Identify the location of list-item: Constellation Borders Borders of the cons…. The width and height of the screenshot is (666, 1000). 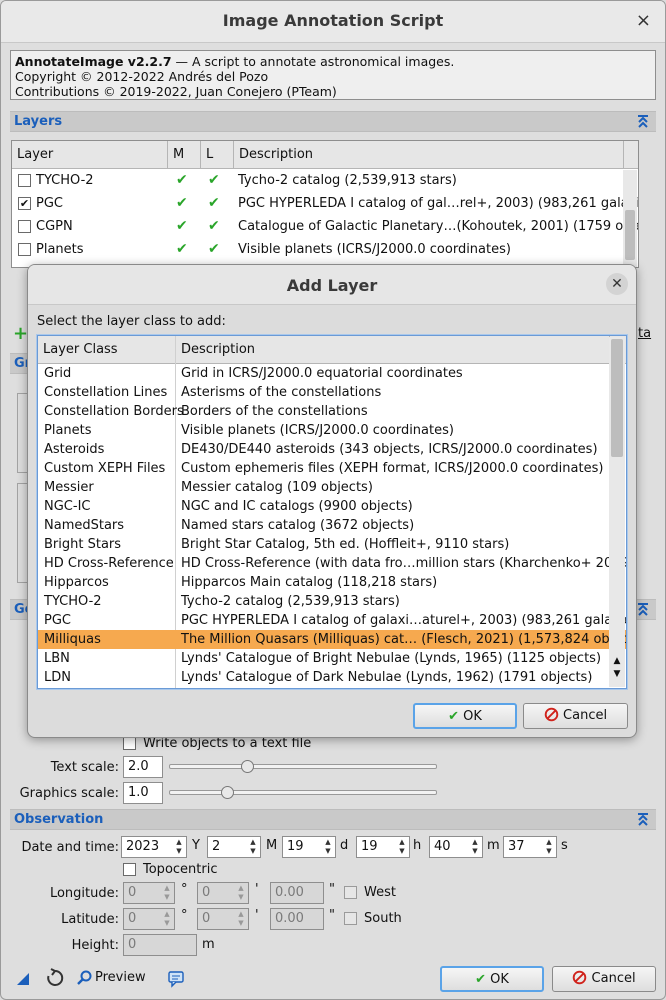
(332, 411).